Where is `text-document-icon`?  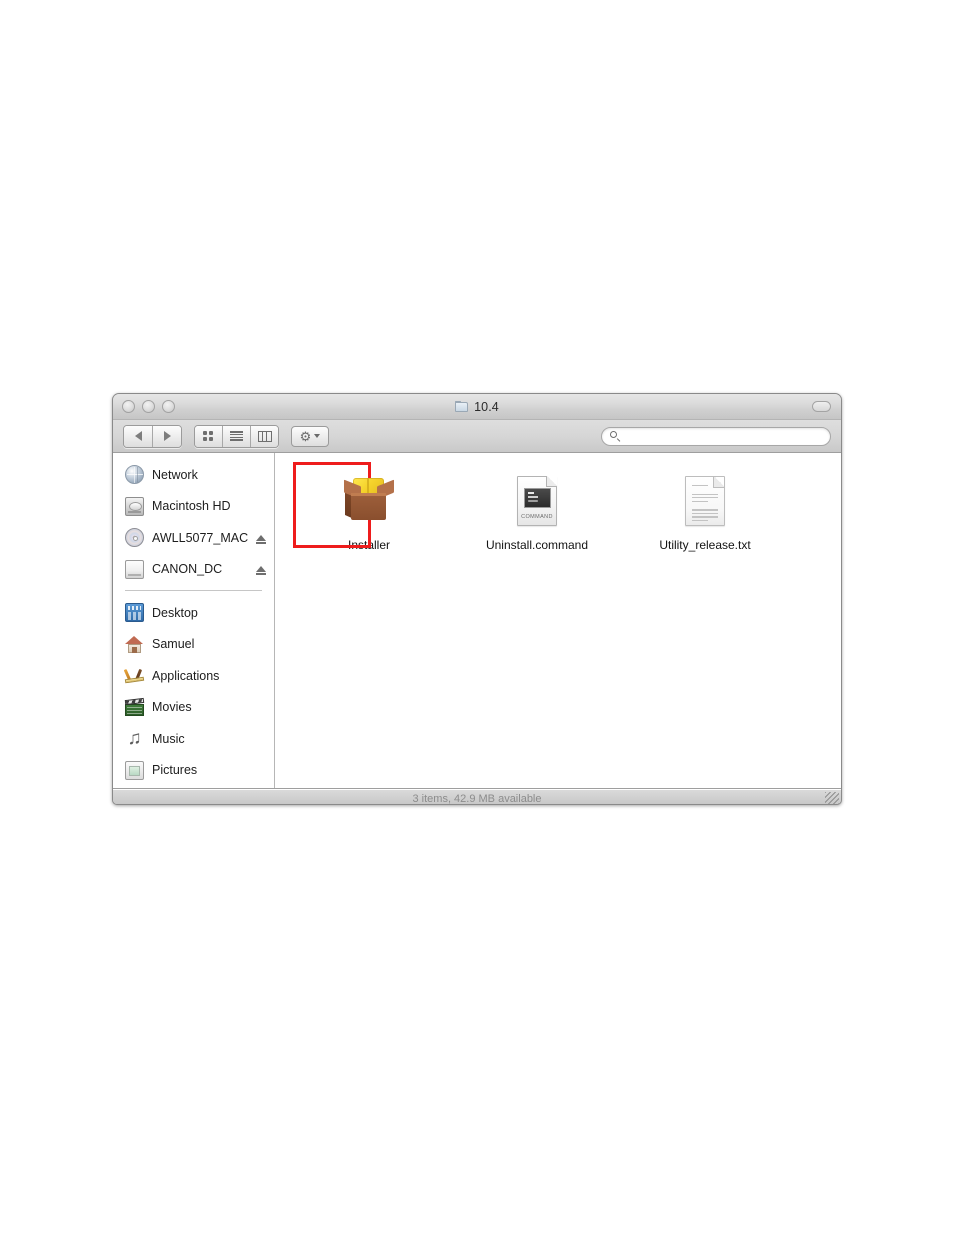 text-document-icon is located at coordinates (705, 501).